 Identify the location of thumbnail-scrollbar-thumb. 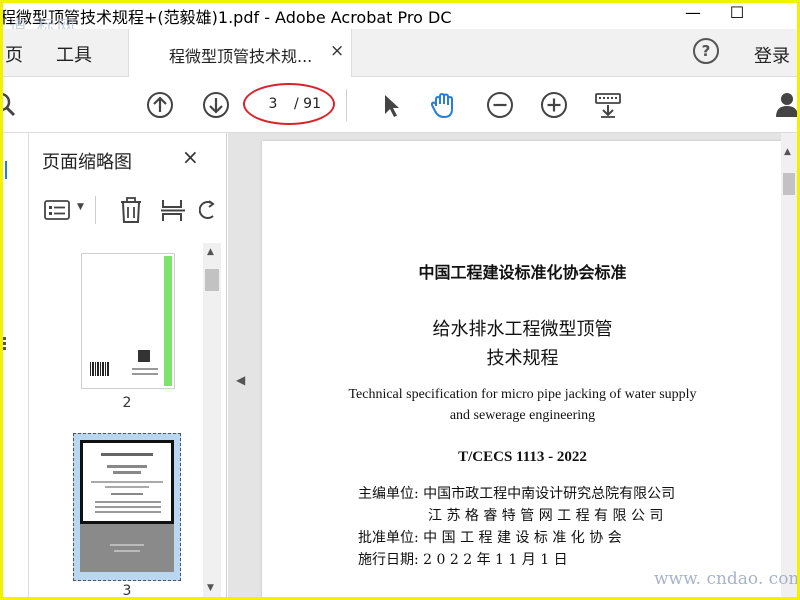
(212, 280).